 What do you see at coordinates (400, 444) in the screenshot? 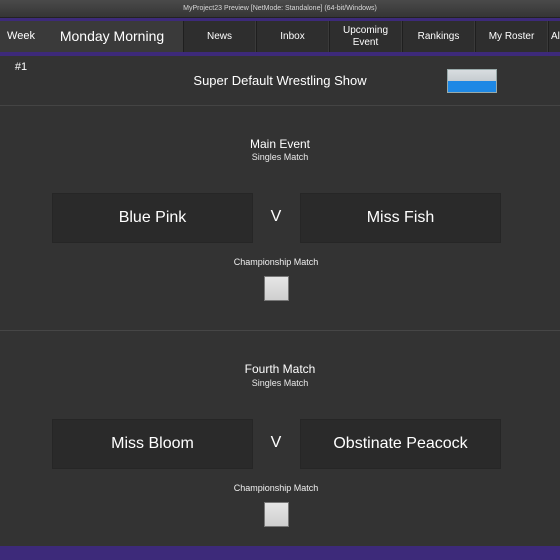
I see `wrestler-2-button: Obstinate Peacock` at bounding box center [400, 444].